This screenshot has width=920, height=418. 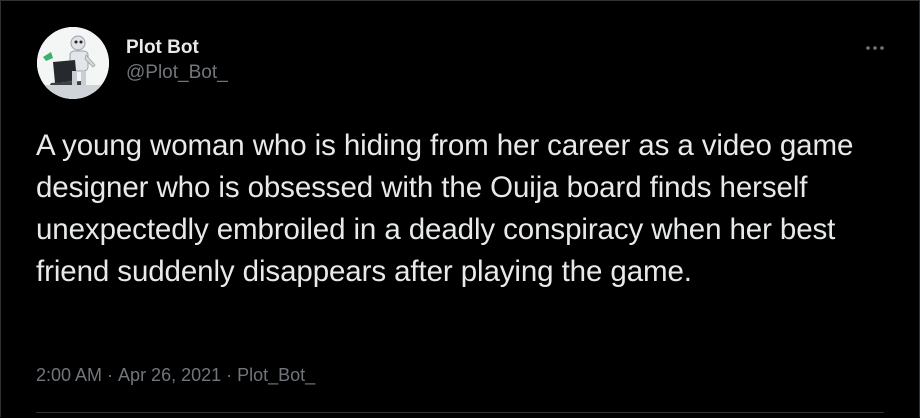 I want to click on more-options-button, so click(x=875, y=48).